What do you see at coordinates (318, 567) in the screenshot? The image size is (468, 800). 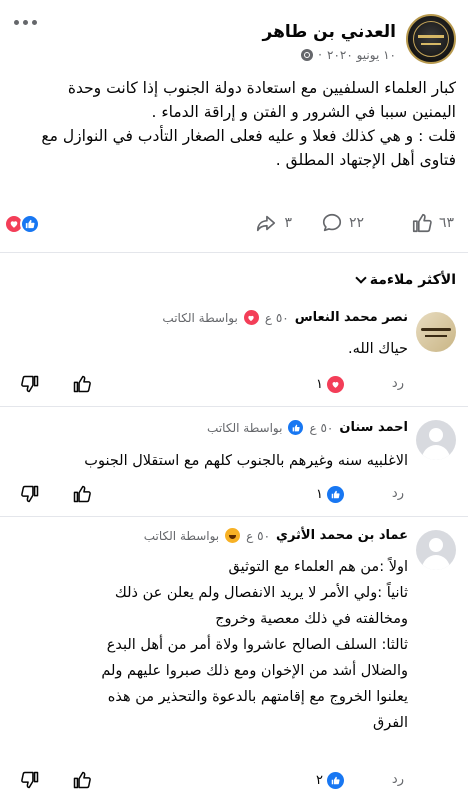 I see `comment-text-line: اولاً :من هم العلماء مع التوثيق` at bounding box center [318, 567].